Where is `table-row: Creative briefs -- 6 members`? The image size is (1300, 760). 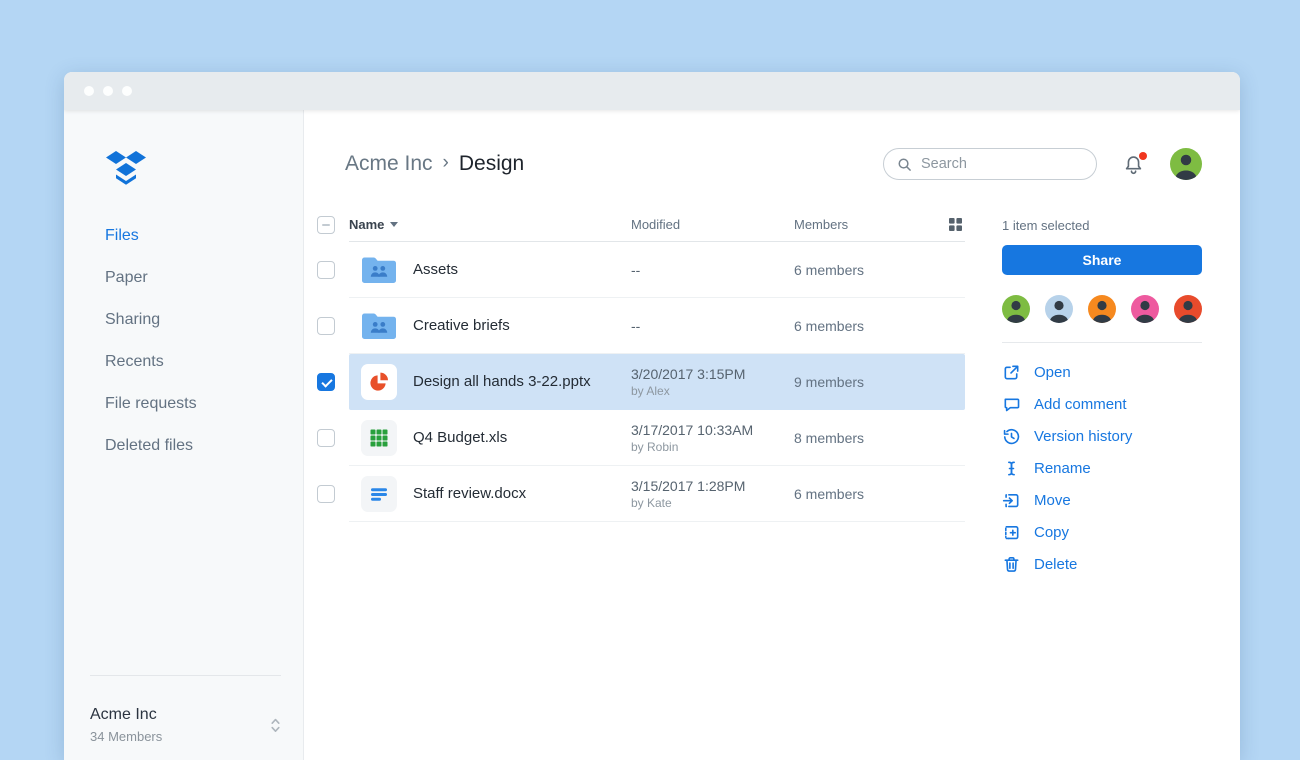
table-row: Creative briefs -- 6 members is located at coordinates (641, 326).